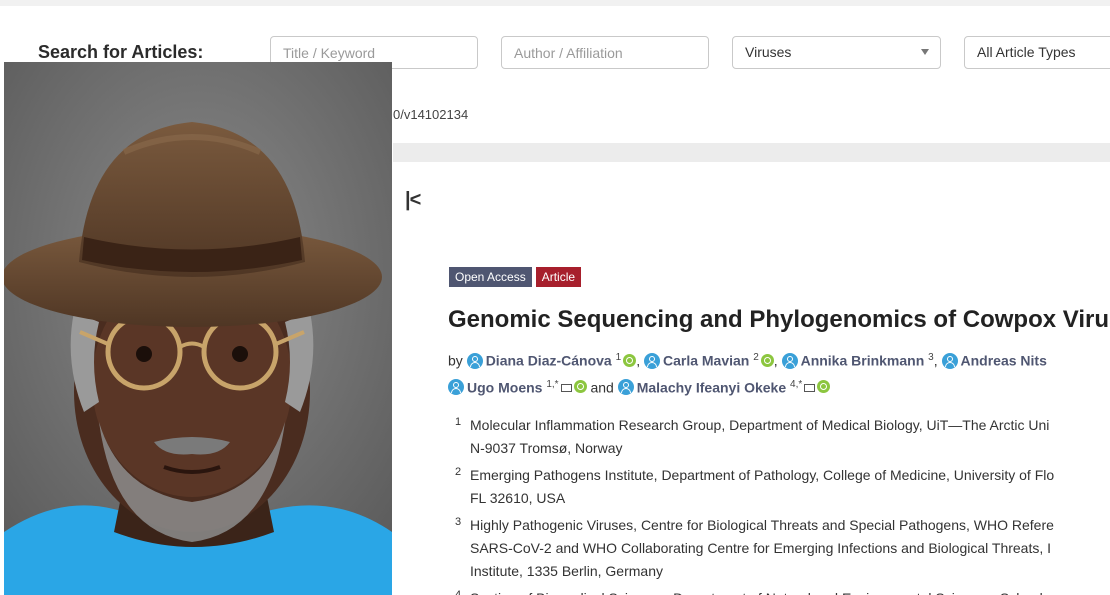 Image resolution: width=1110 pixels, height=595 pixels. Describe the element at coordinates (925, 52) in the screenshot. I see `chevron-down-icon` at that location.